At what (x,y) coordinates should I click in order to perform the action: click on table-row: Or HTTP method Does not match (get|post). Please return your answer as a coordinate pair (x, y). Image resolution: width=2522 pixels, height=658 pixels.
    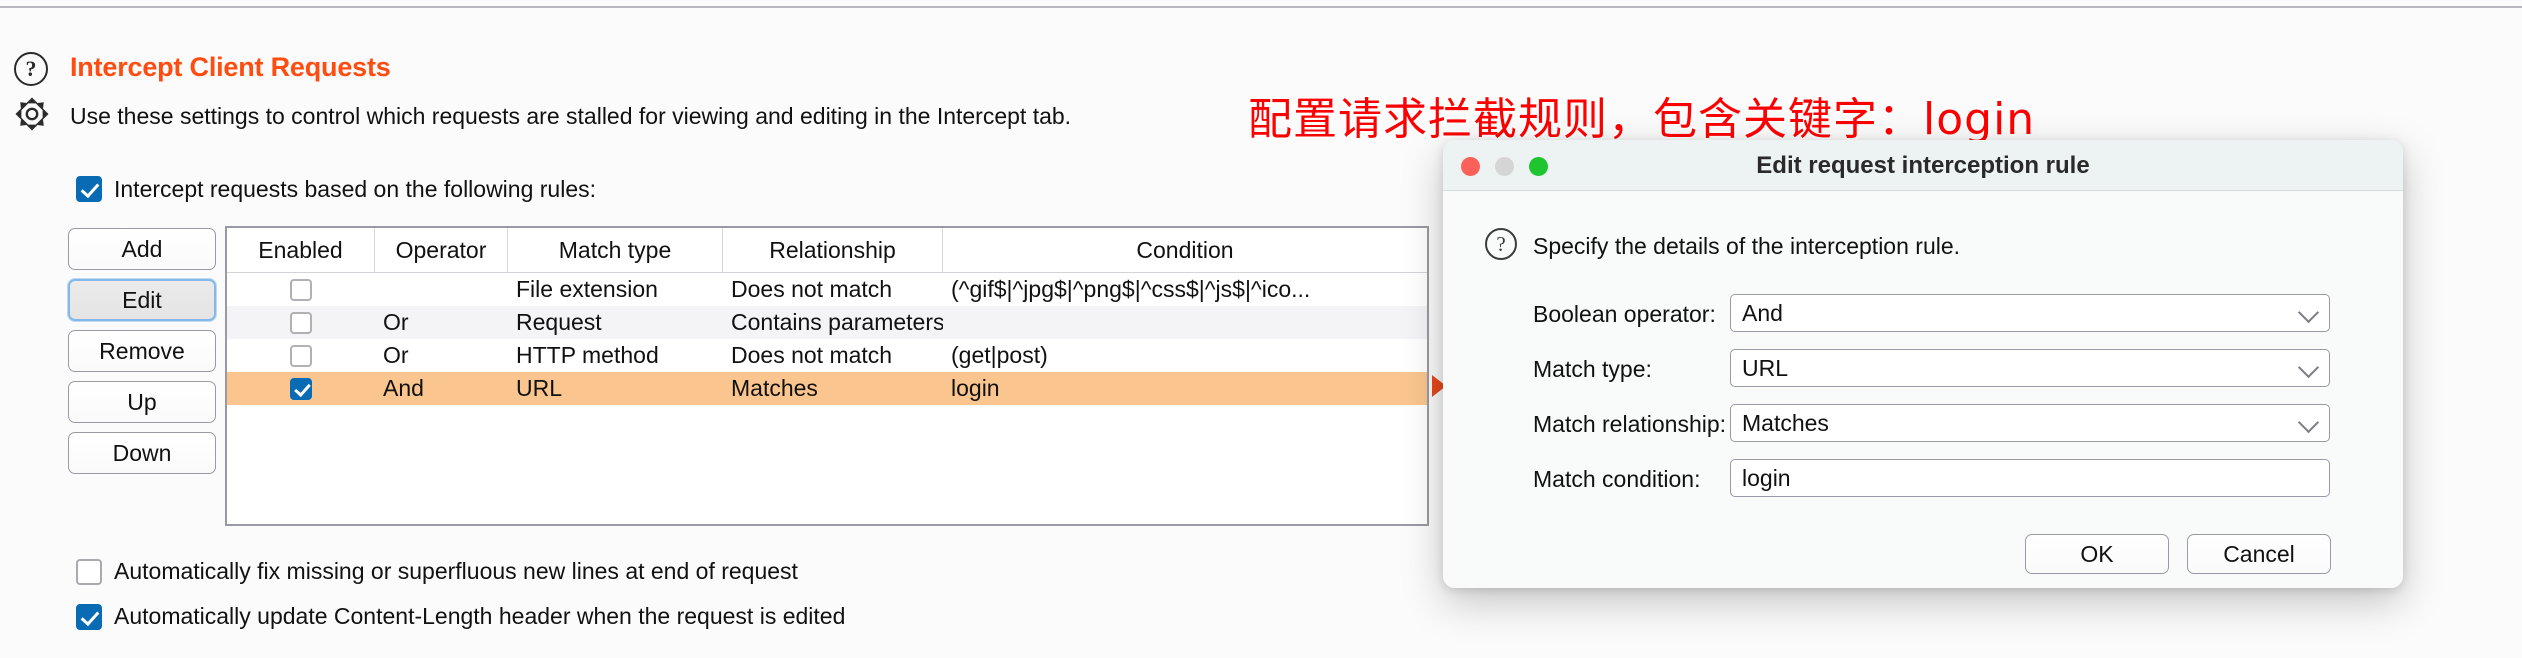
    Looking at the image, I should click on (827, 355).